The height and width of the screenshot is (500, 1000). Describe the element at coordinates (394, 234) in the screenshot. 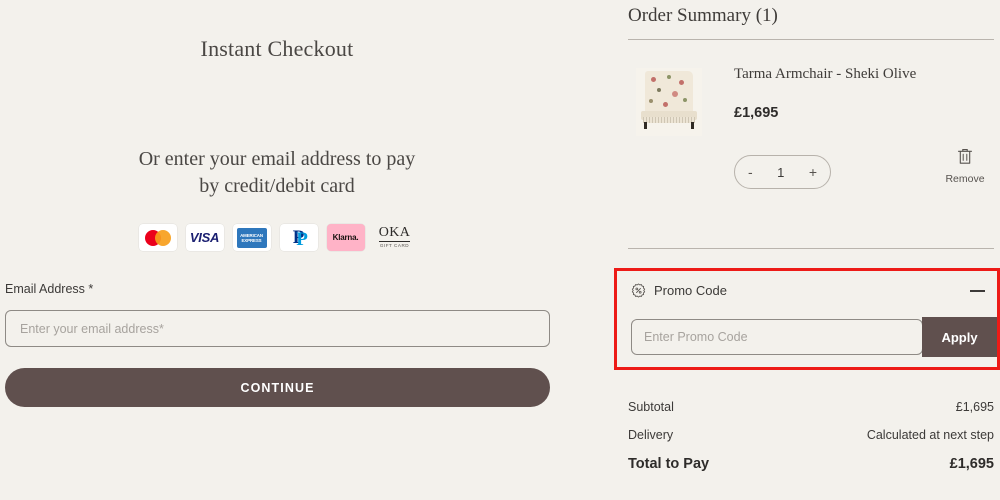

I see `oka-icon-label: OKA` at that location.